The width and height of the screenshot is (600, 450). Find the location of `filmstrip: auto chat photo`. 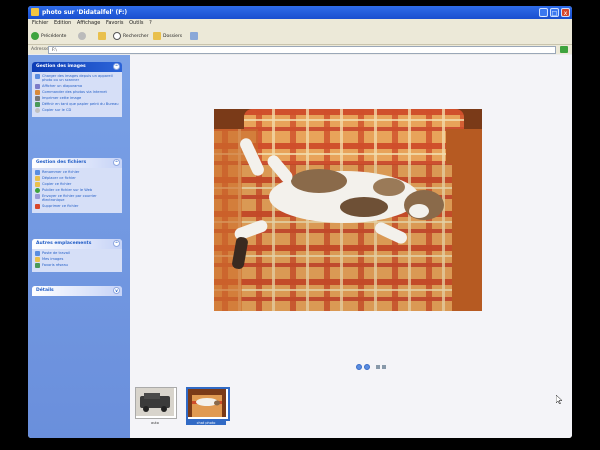

filmstrip: auto chat photo is located at coordinates (351, 407).